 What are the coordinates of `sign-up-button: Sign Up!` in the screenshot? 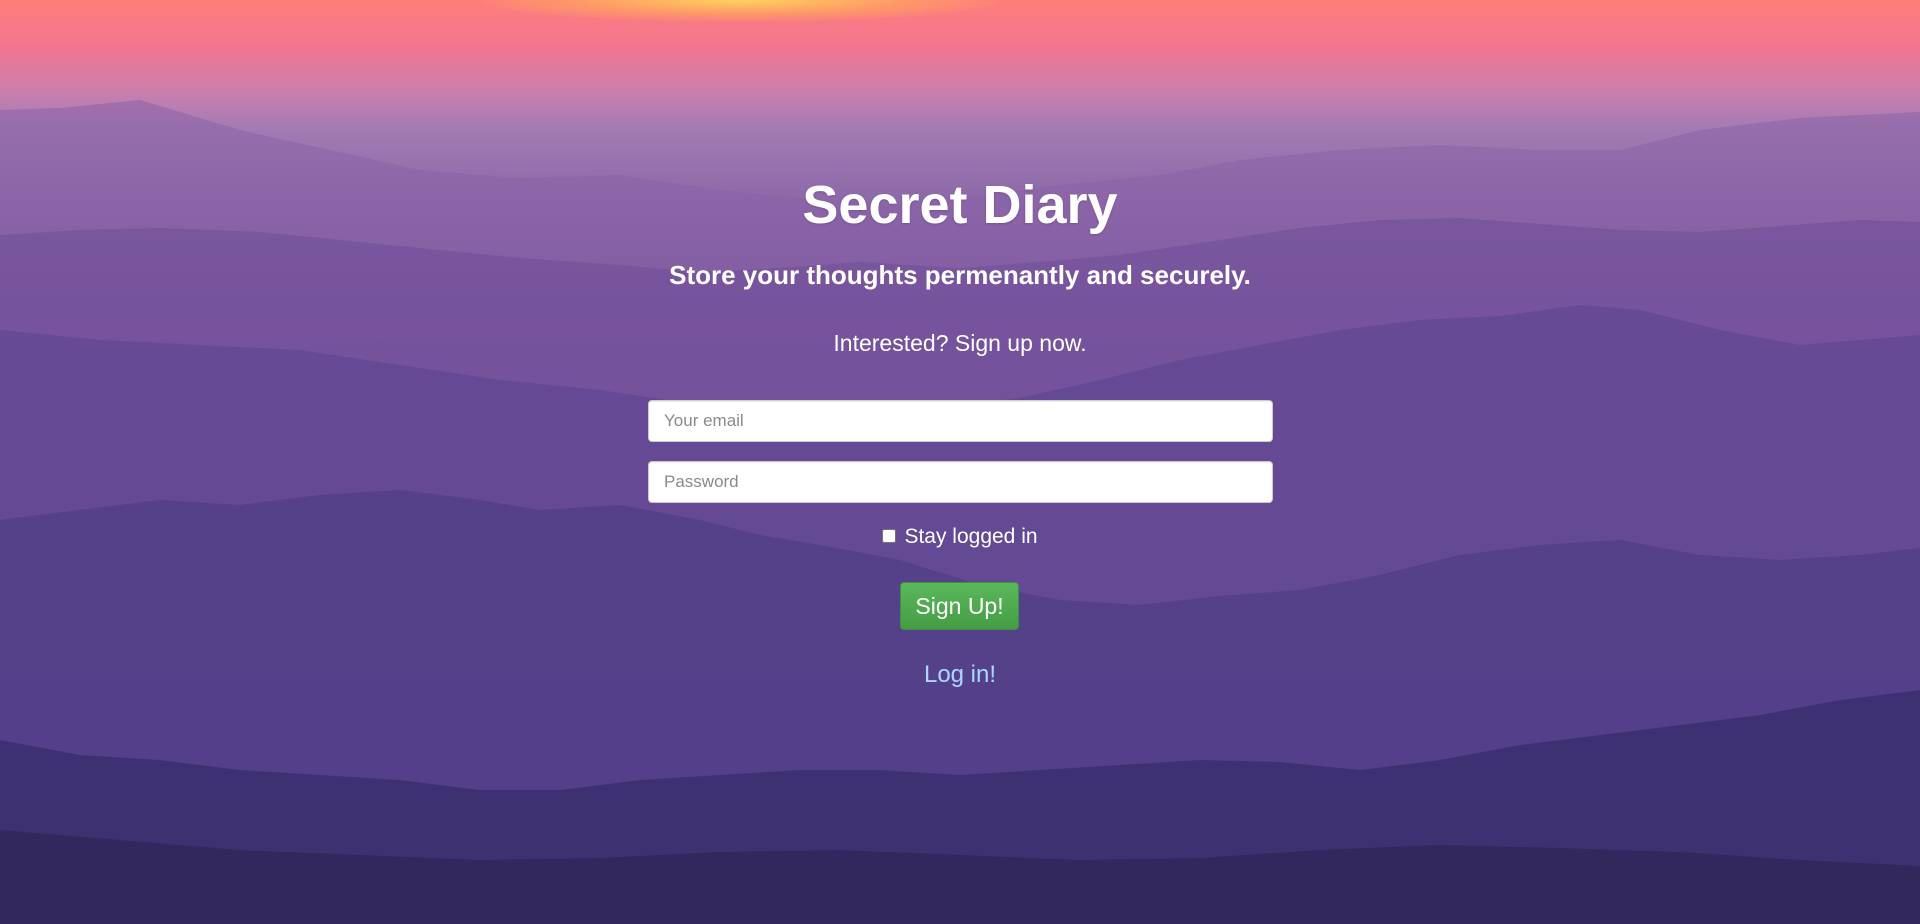 It's located at (959, 606).